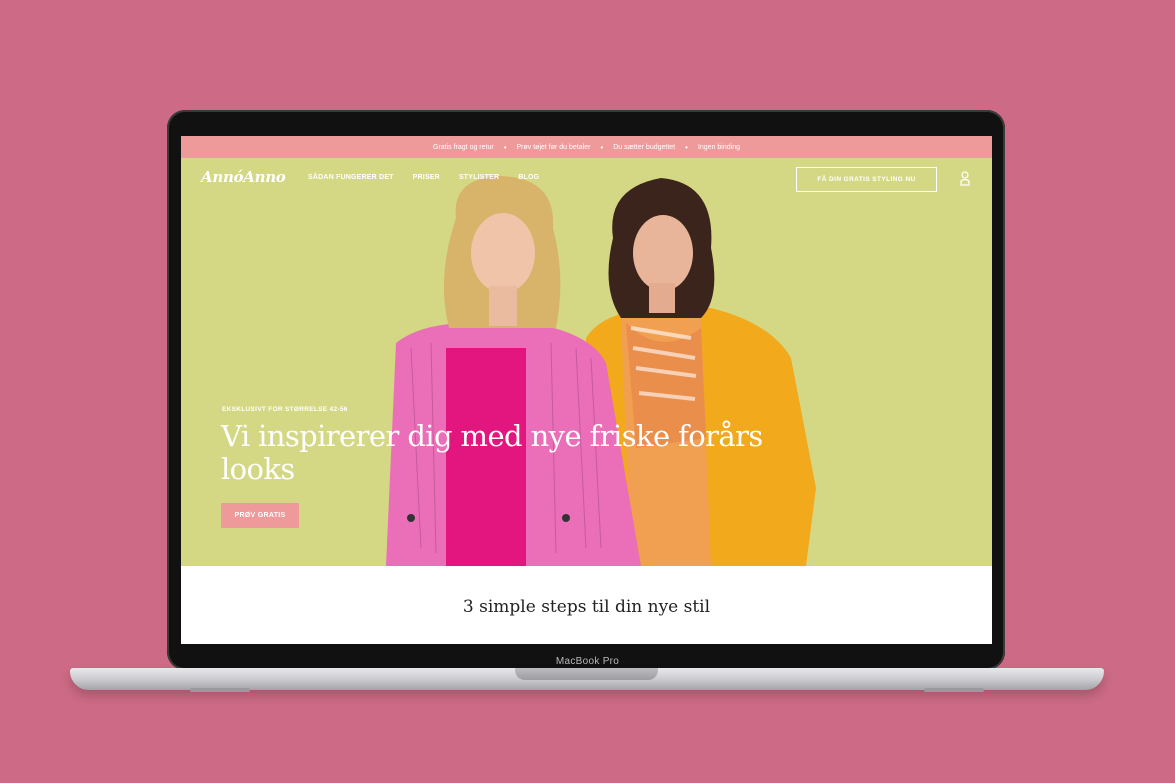  I want to click on nav-item-how-it-works: SÅDAN FUNGERER DET, so click(351, 177).